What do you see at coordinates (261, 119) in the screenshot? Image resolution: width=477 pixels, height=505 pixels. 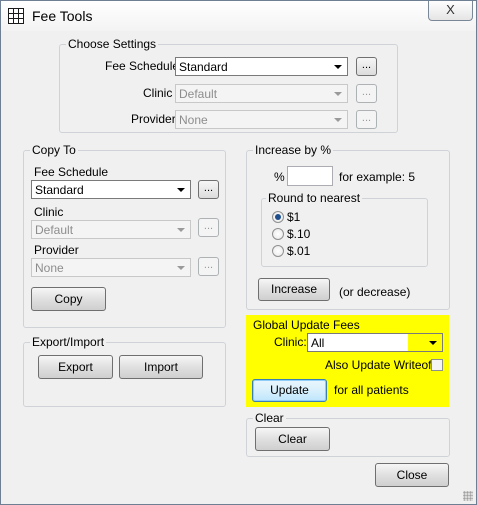 I see `provider-select: None` at bounding box center [261, 119].